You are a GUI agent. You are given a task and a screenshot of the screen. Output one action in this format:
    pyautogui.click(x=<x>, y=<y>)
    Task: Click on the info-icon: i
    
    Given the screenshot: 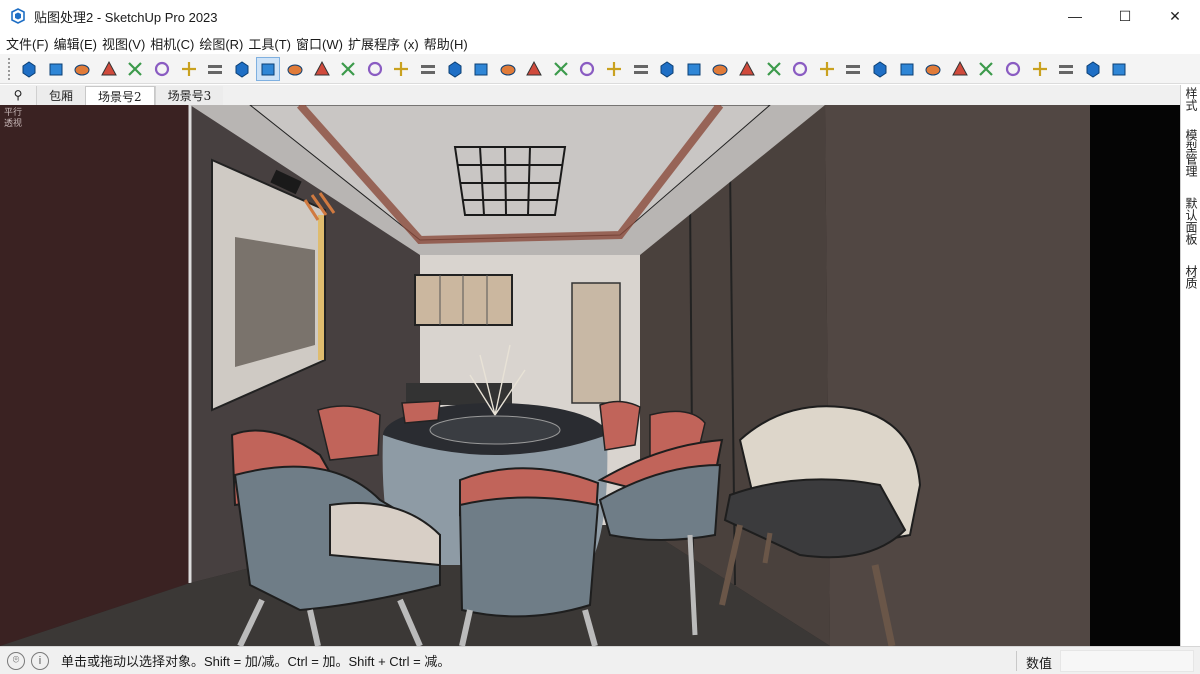 What is the action you would take?
    pyautogui.click(x=40, y=660)
    